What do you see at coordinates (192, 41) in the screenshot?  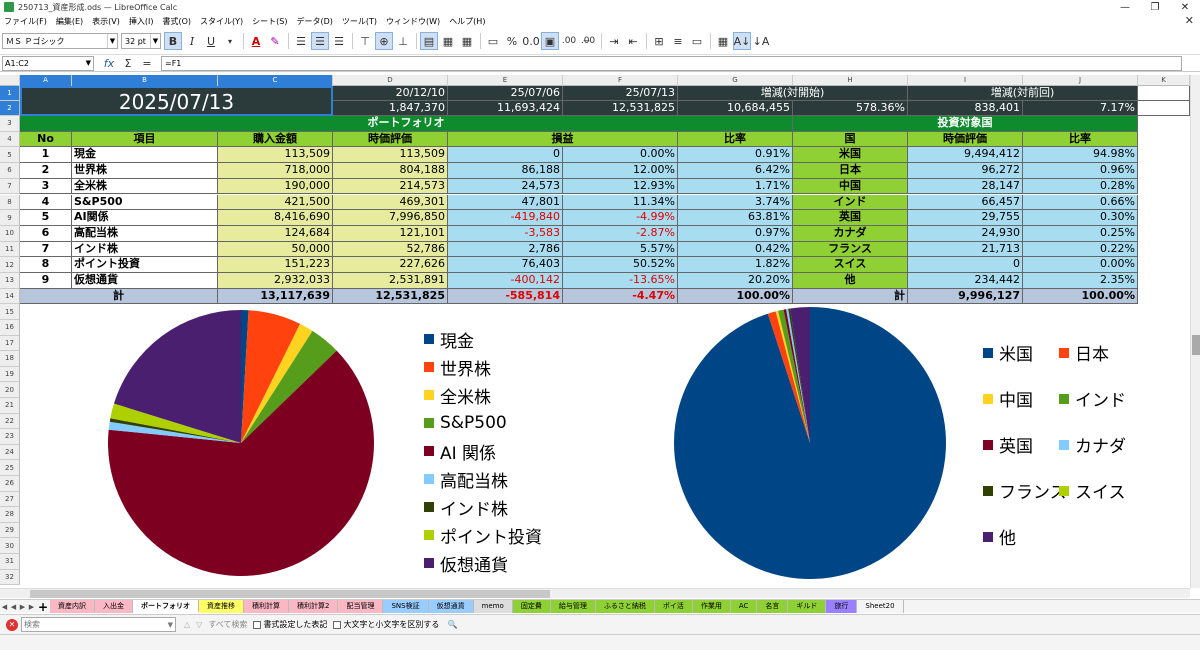 I see `italic-button: I` at bounding box center [192, 41].